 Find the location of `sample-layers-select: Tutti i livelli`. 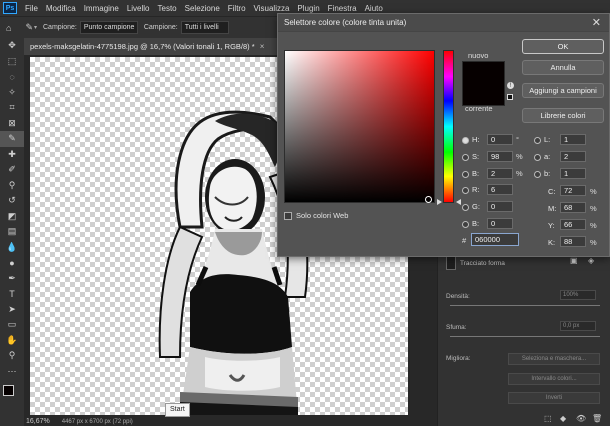

sample-layers-select: Tutti i livelli is located at coordinates (204, 27).